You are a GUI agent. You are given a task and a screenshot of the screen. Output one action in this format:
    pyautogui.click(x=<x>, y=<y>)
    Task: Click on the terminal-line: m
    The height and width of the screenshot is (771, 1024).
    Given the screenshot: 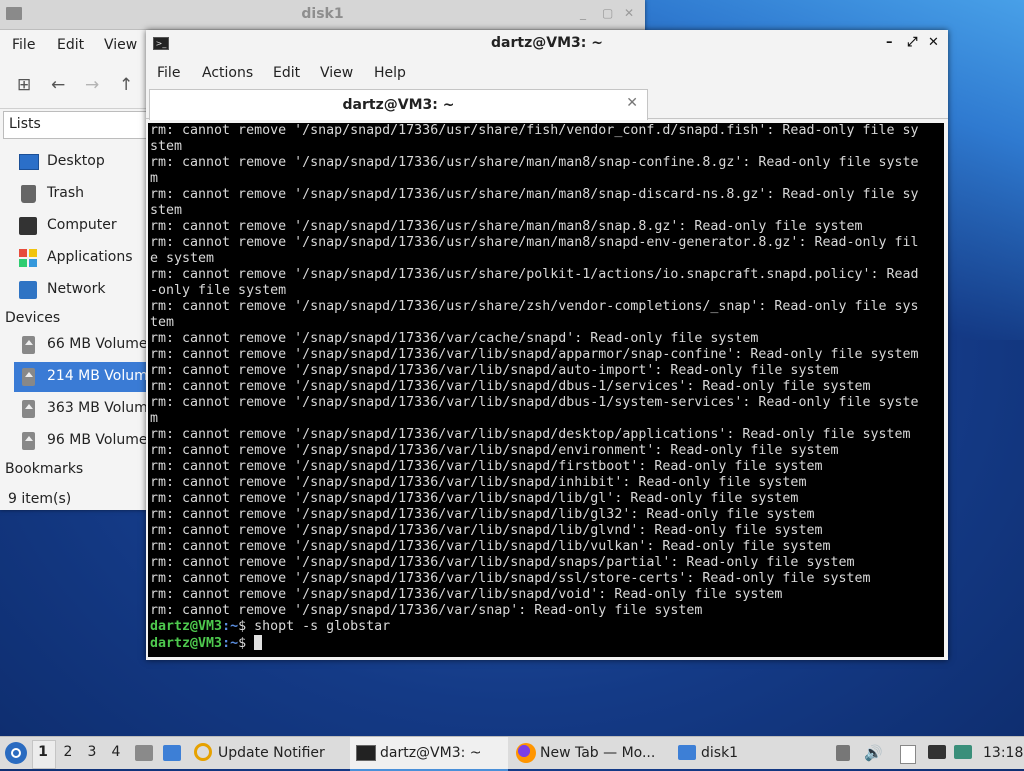 What is the action you would take?
    pyautogui.click(x=154, y=418)
    